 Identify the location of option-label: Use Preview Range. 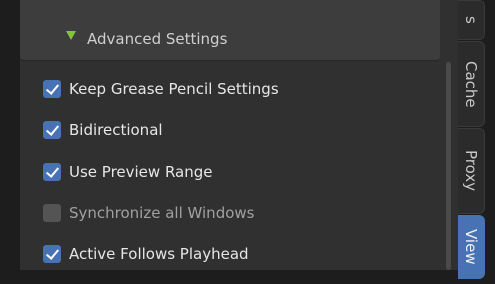
(141, 172).